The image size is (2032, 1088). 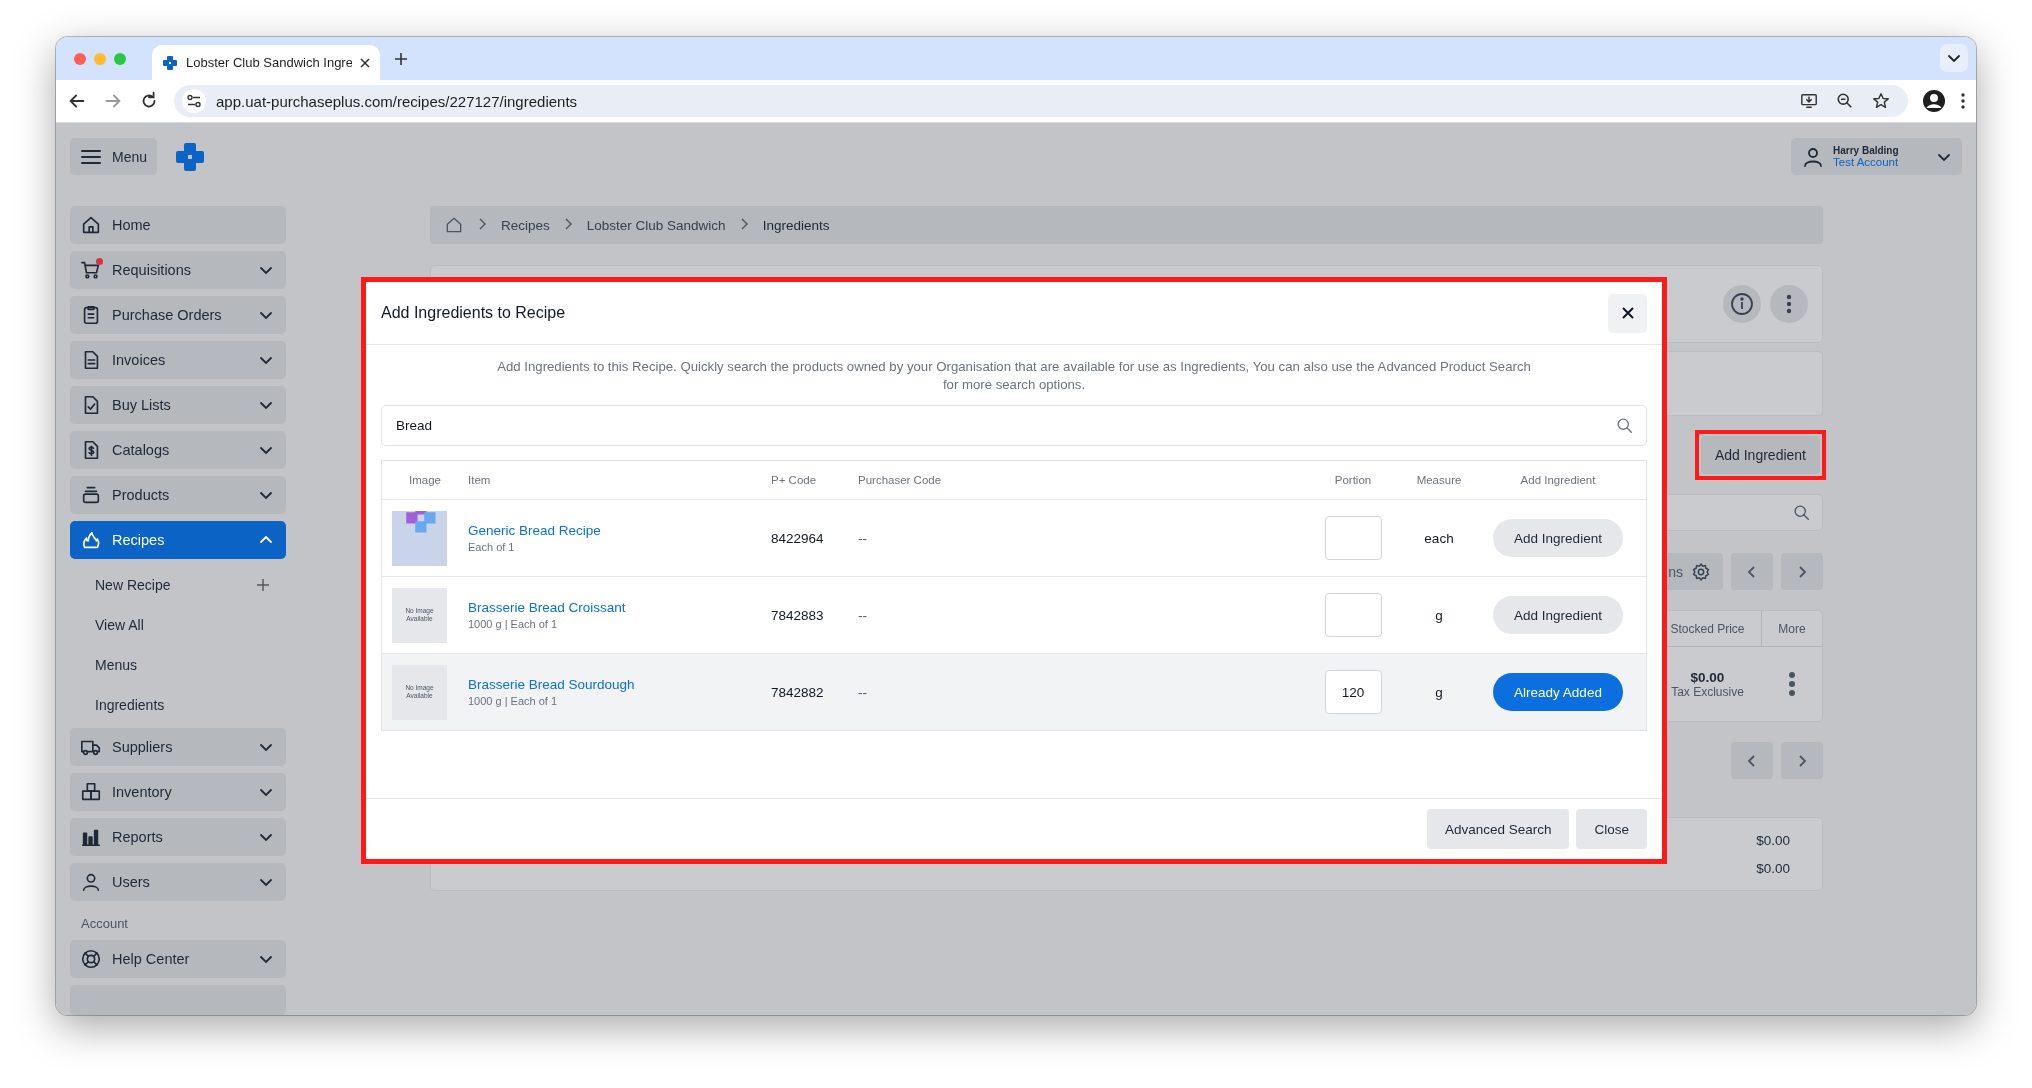 I want to click on table-cell-text: 7842883, so click(x=798, y=615).